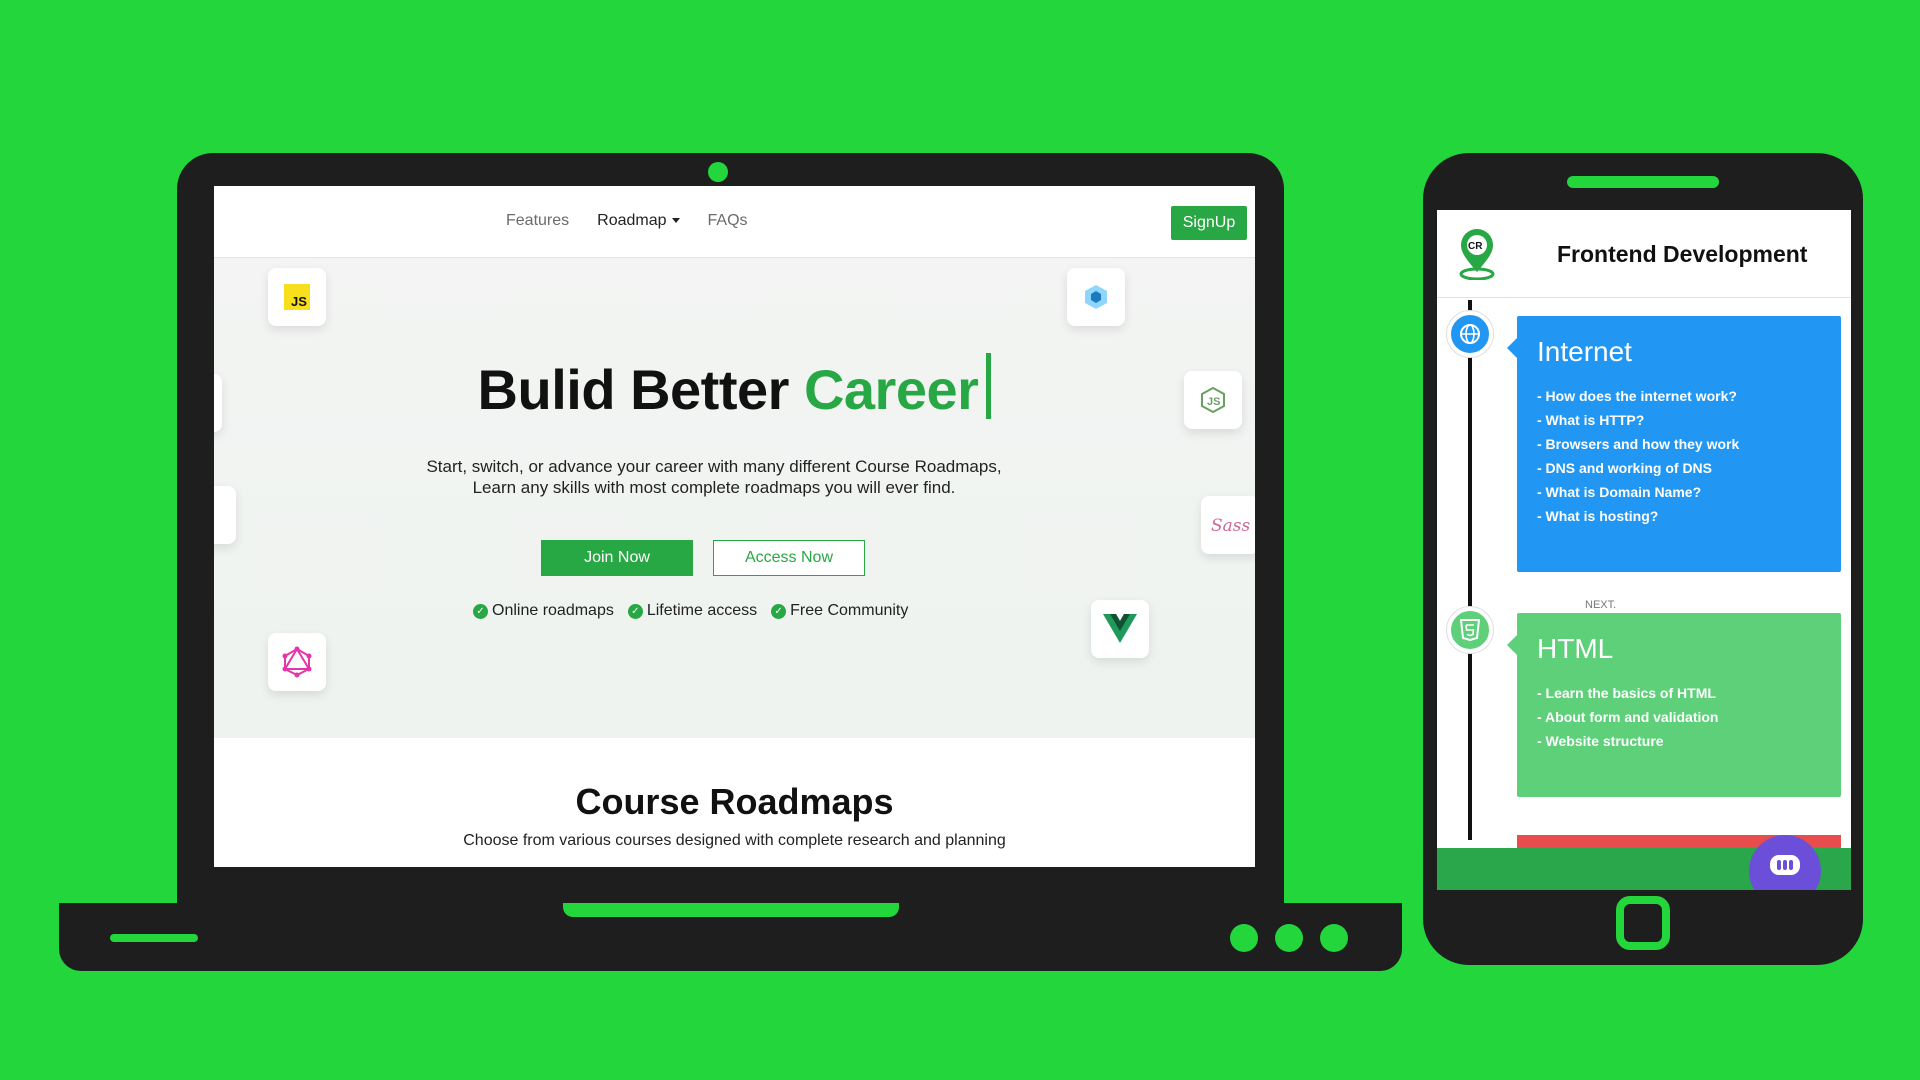 The image size is (1920, 1080). What do you see at coordinates (1689, 444) in the screenshot?
I see `card-topic: - Browsers and how they work` at bounding box center [1689, 444].